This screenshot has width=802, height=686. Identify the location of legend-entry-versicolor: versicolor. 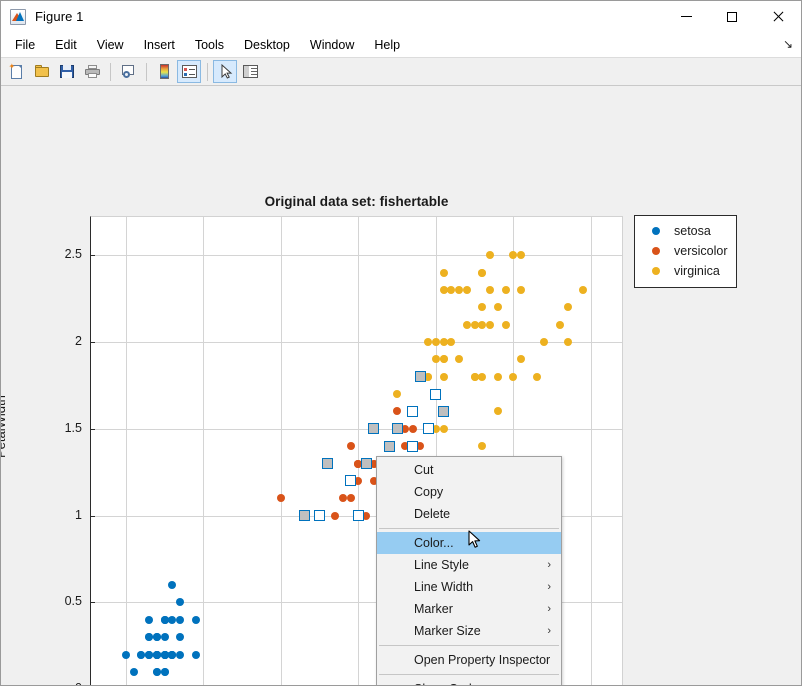
(685, 251).